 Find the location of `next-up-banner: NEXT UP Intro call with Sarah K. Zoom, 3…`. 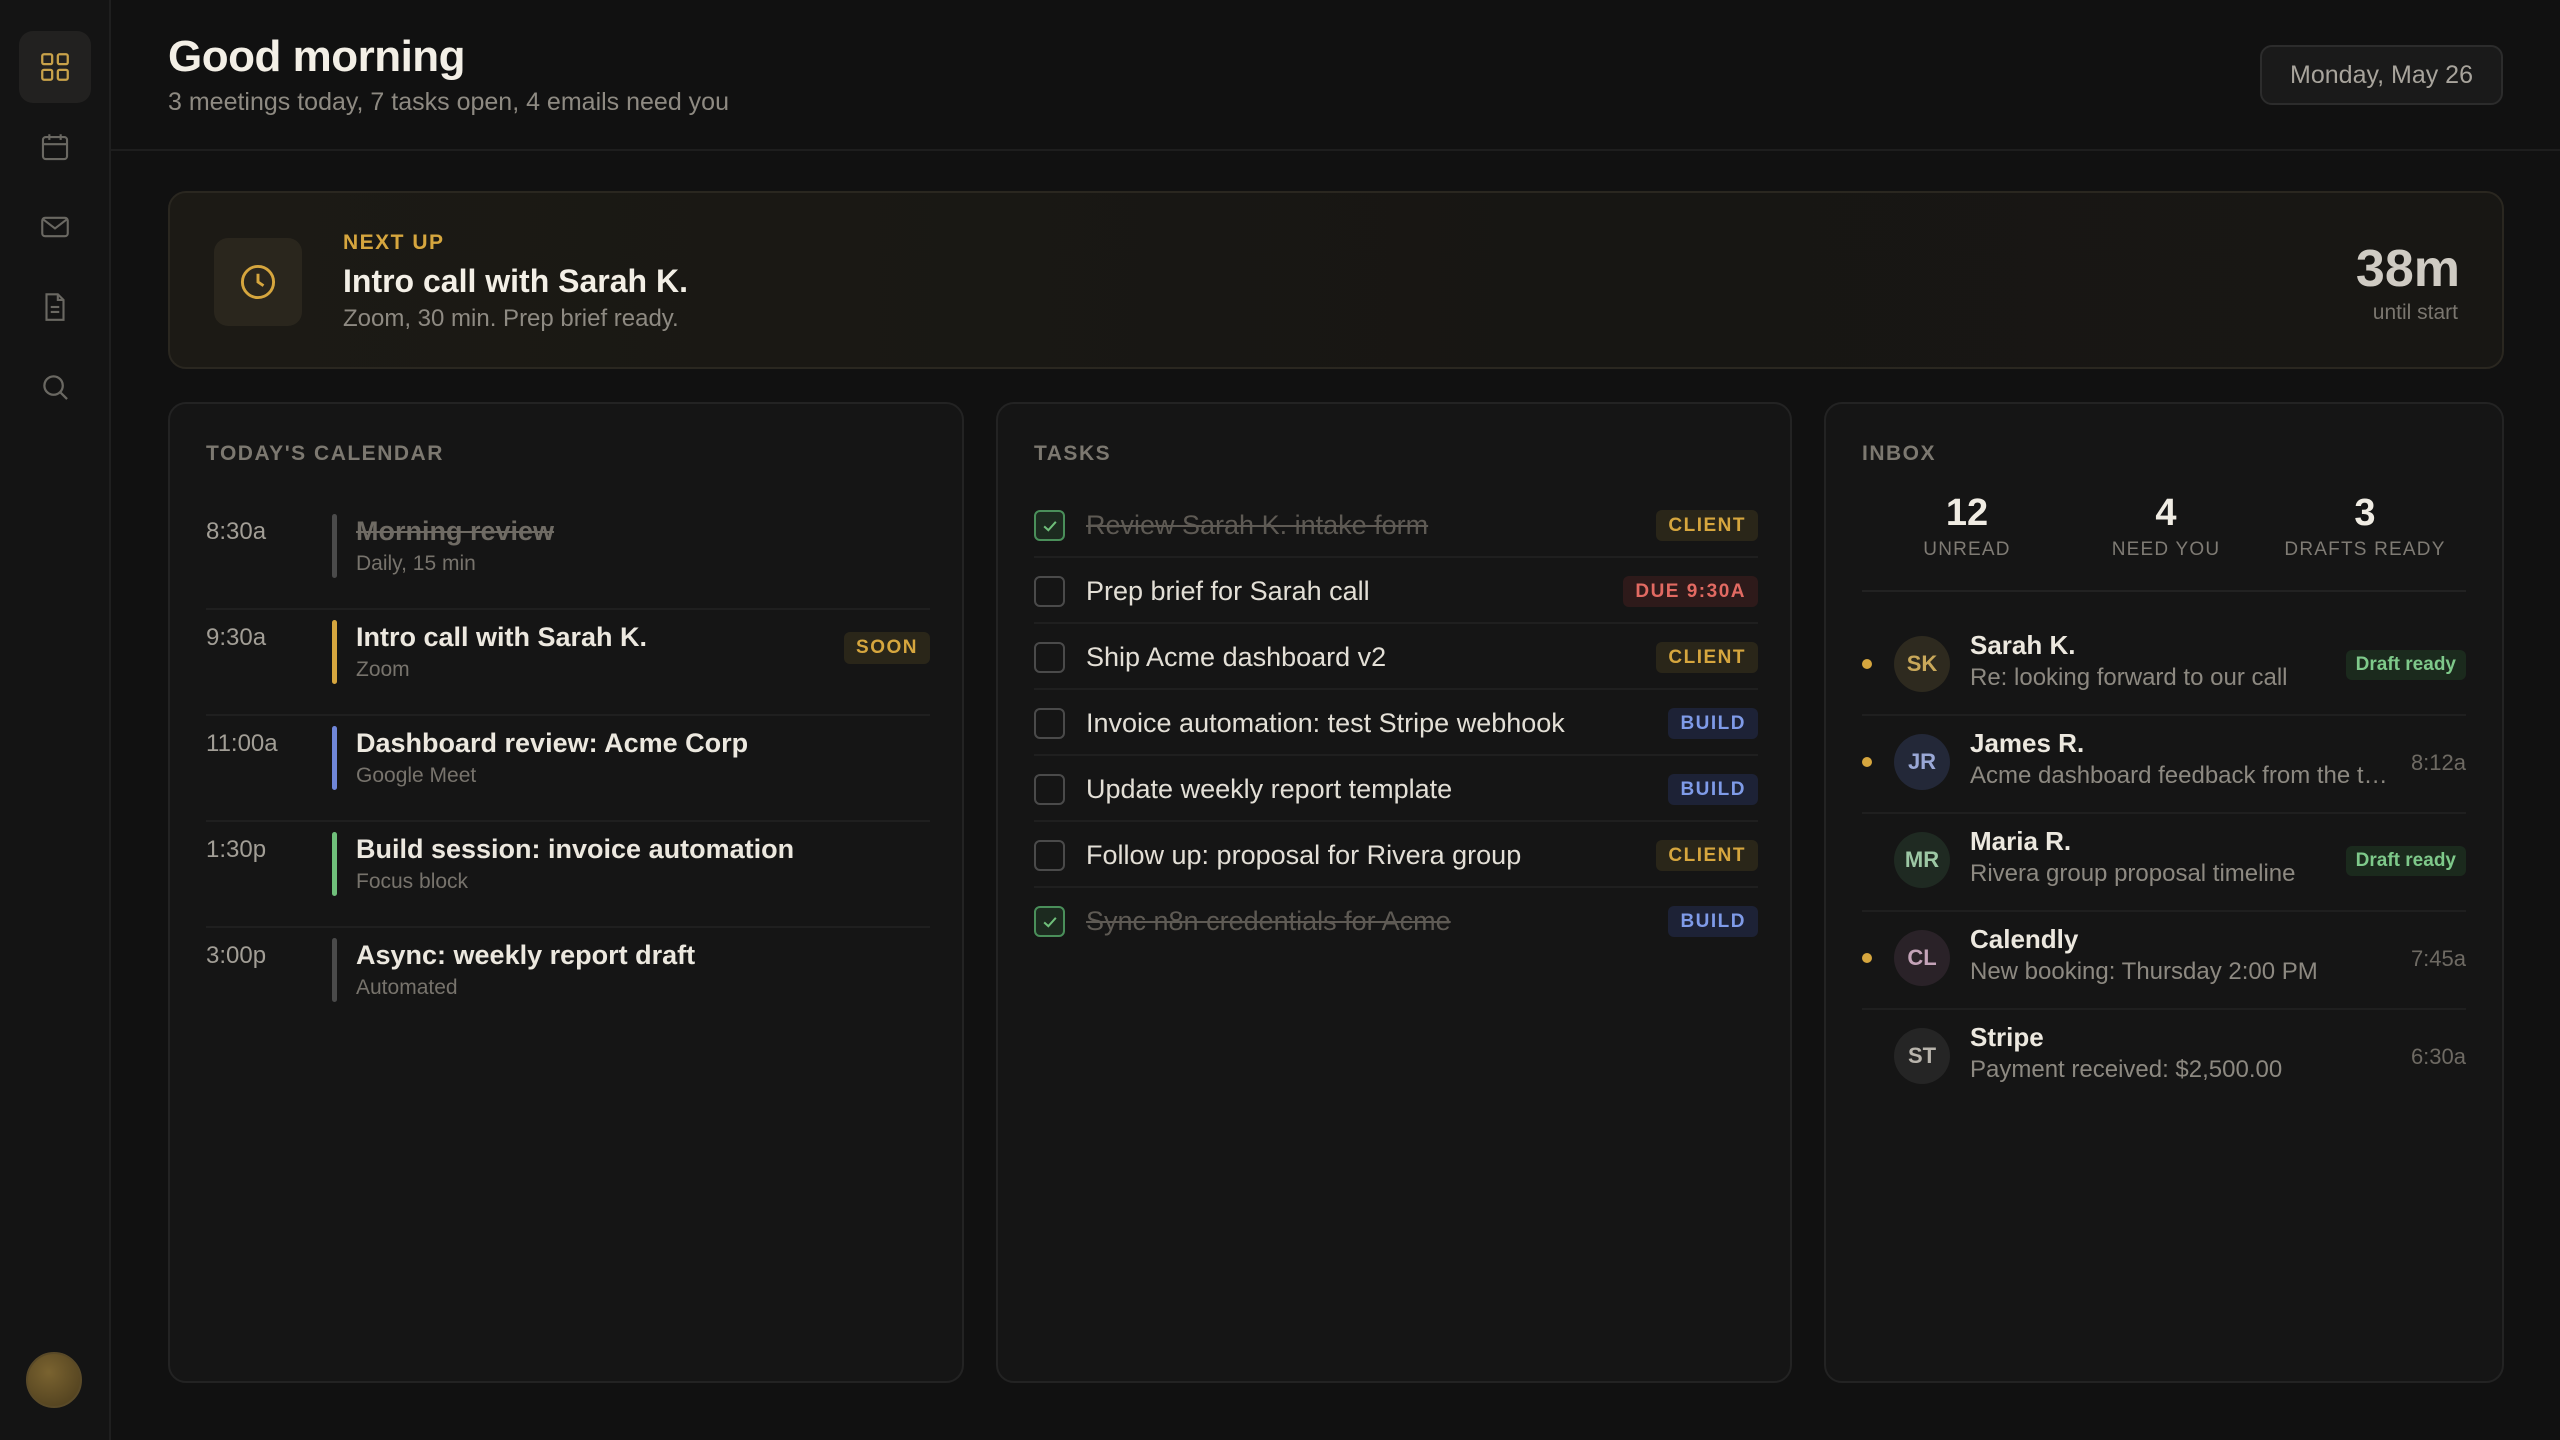

next-up-banner: NEXT UP Intro call with Sarah K. Zoom, 3… is located at coordinates (1336, 280).